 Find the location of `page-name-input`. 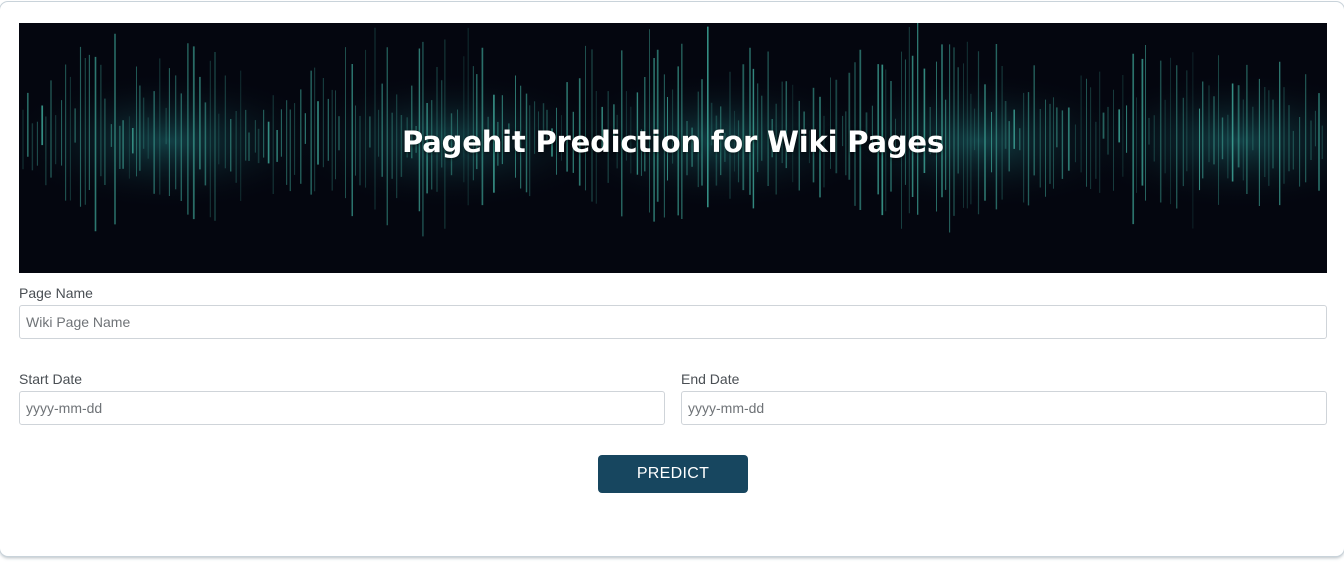

page-name-input is located at coordinates (673, 322).